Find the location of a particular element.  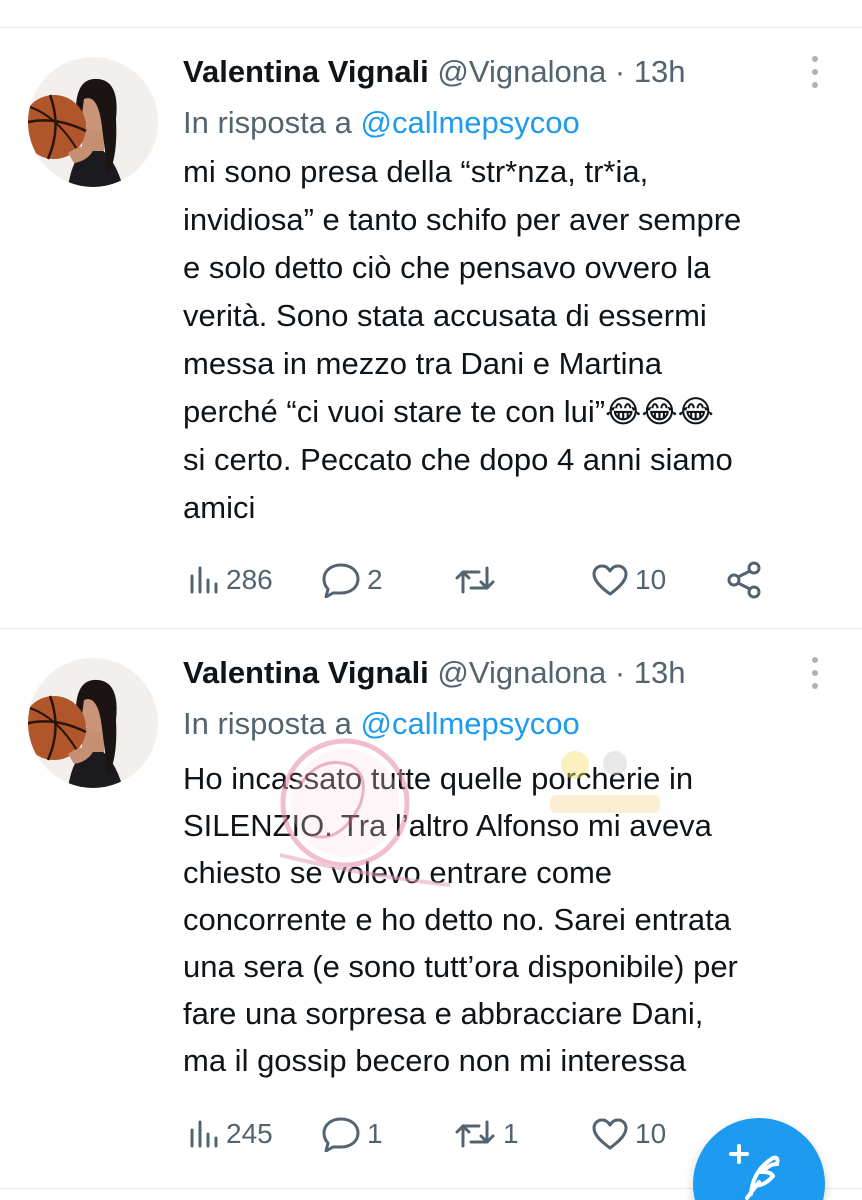

tweet-actions: 286 2 10 is located at coordinates (508, 580).